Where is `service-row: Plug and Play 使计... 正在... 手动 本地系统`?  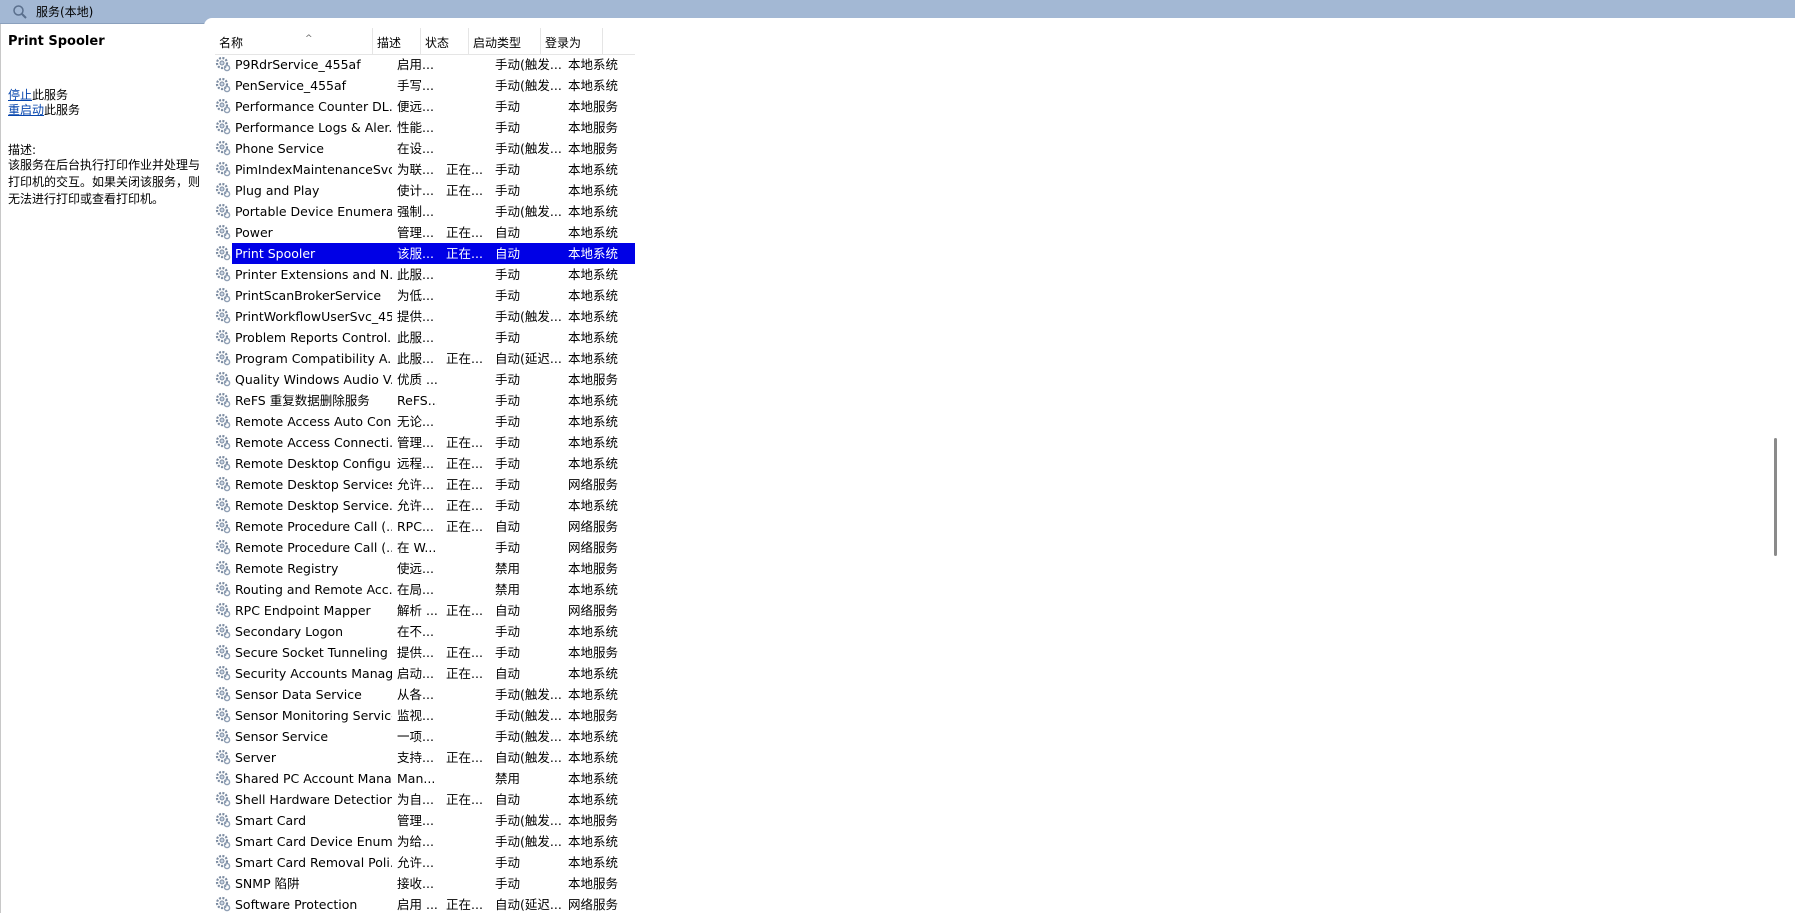 service-row: Plug and Play 使计... 正在... 手动 本地系统 is located at coordinates (425, 190).